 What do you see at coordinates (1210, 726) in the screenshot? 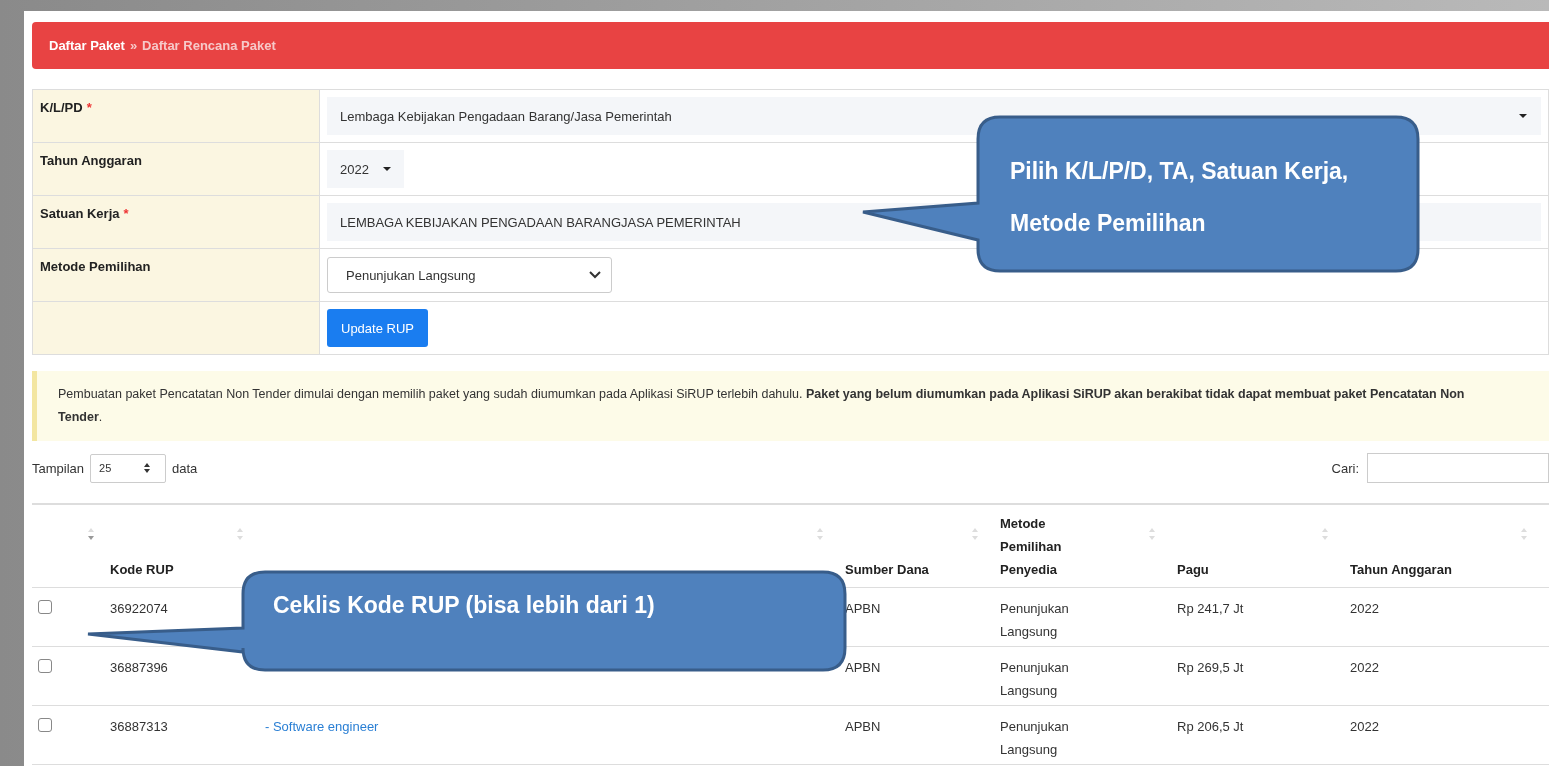
I see `table-cell: Rp 206,5 Jt` at bounding box center [1210, 726].